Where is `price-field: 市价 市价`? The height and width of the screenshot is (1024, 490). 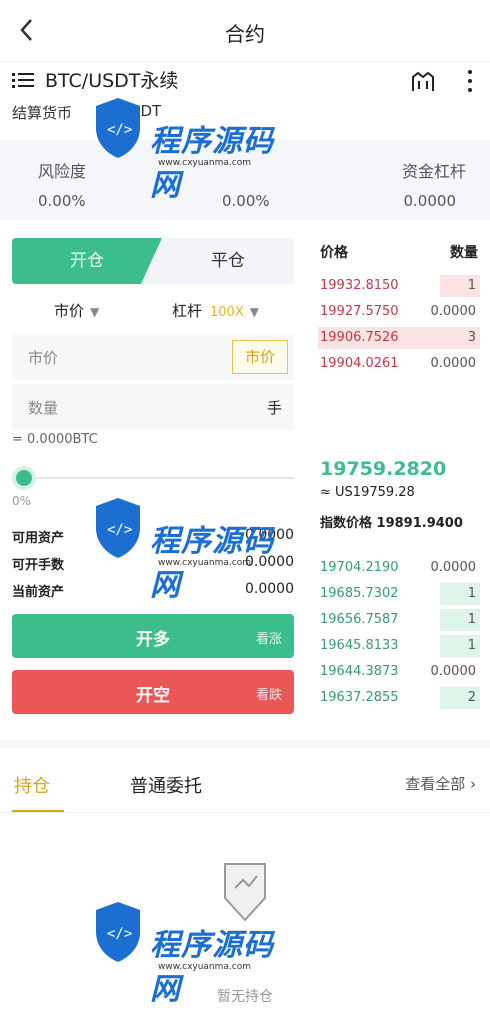
price-field: 市价 市价 is located at coordinates (153, 357).